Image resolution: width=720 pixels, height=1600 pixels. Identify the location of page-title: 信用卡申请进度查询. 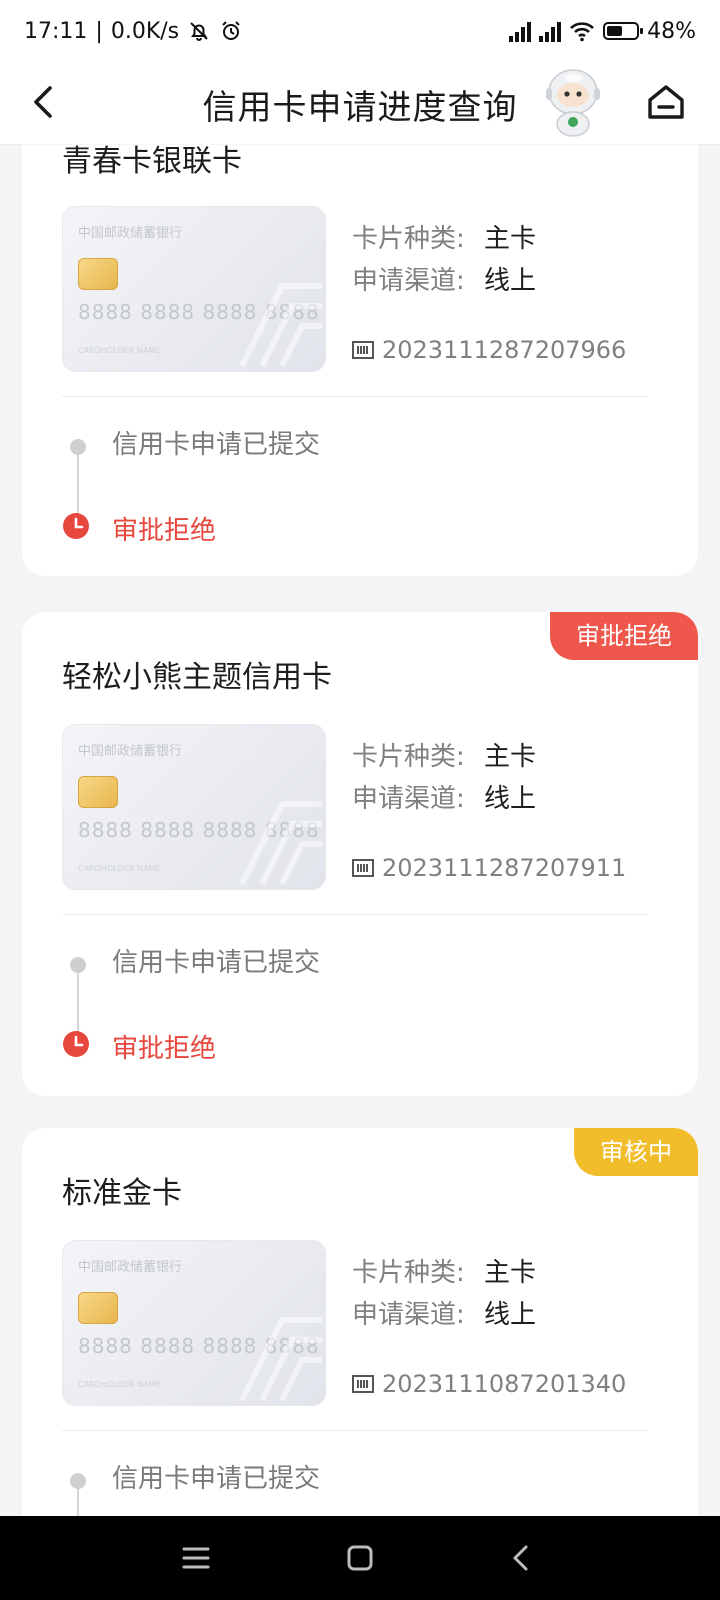
(360, 108).